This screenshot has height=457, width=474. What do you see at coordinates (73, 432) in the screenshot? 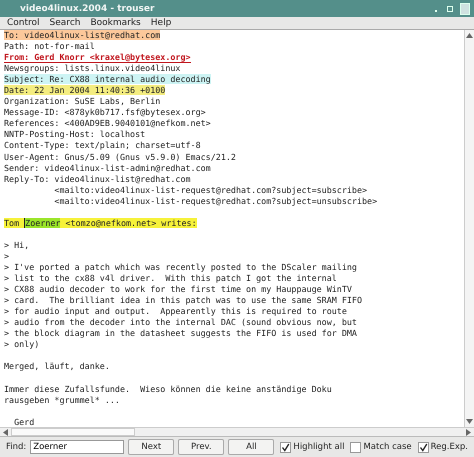
I see `scroll-thumb` at bounding box center [73, 432].